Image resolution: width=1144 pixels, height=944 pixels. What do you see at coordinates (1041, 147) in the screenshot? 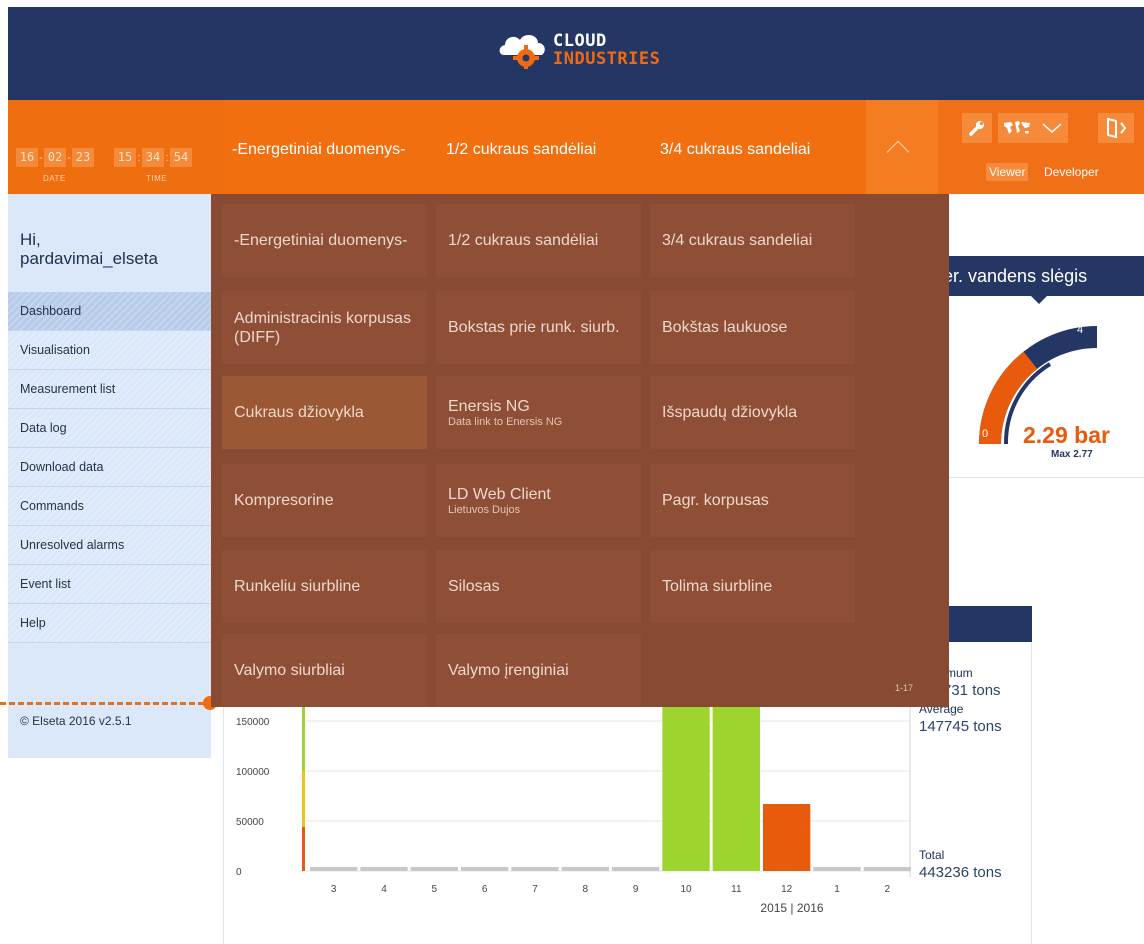
I see `toolbar: Viewer Developer` at bounding box center [1041, 147].